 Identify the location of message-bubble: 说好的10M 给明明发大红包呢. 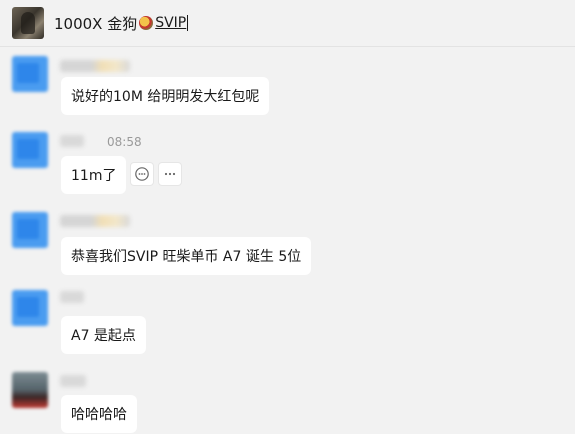
(165, 96).